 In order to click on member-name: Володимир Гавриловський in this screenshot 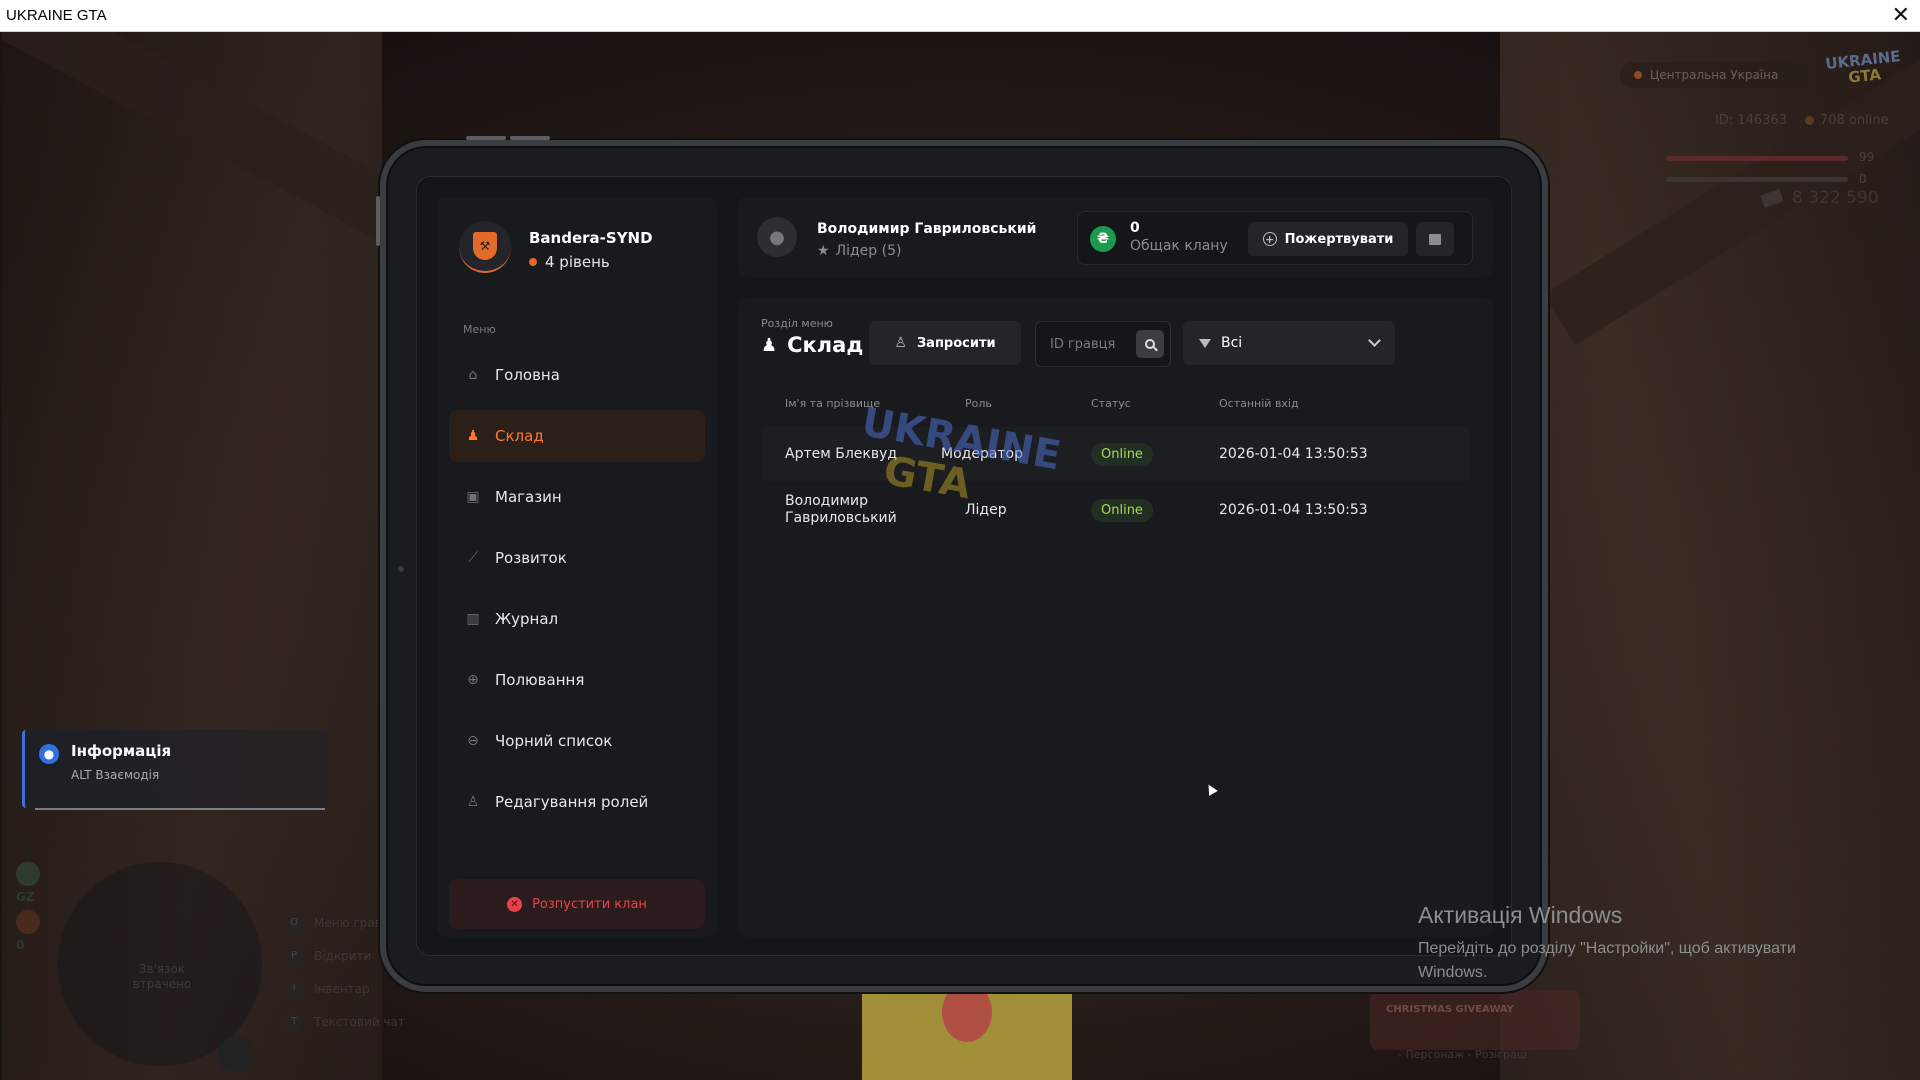, I will do `click(841, 509)`.